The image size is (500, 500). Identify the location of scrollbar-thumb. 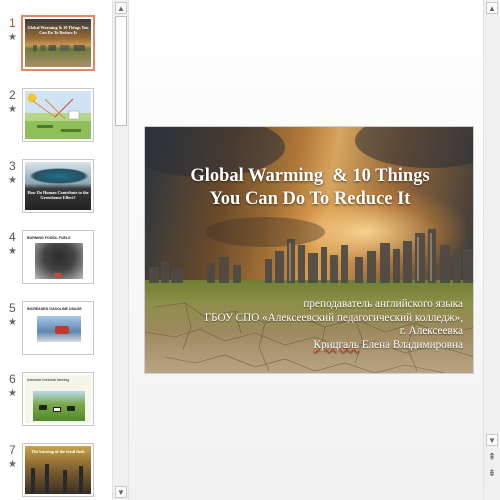
(121, 71).